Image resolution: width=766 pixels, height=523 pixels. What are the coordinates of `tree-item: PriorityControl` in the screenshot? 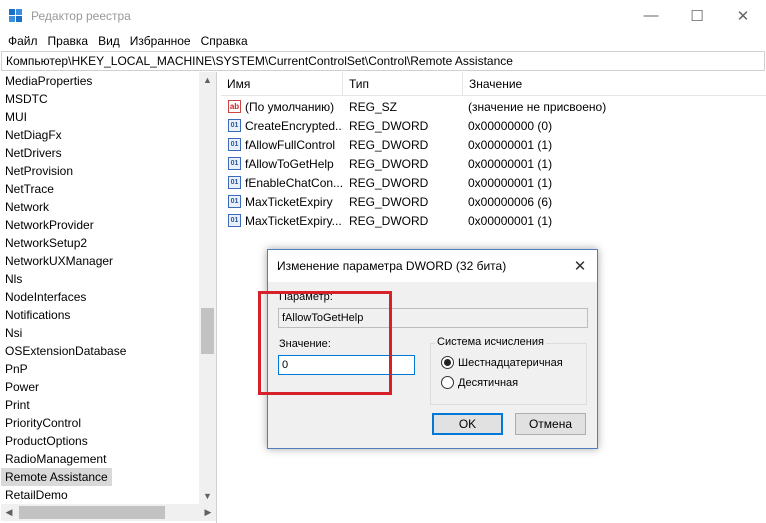 It's located at (100, 423).